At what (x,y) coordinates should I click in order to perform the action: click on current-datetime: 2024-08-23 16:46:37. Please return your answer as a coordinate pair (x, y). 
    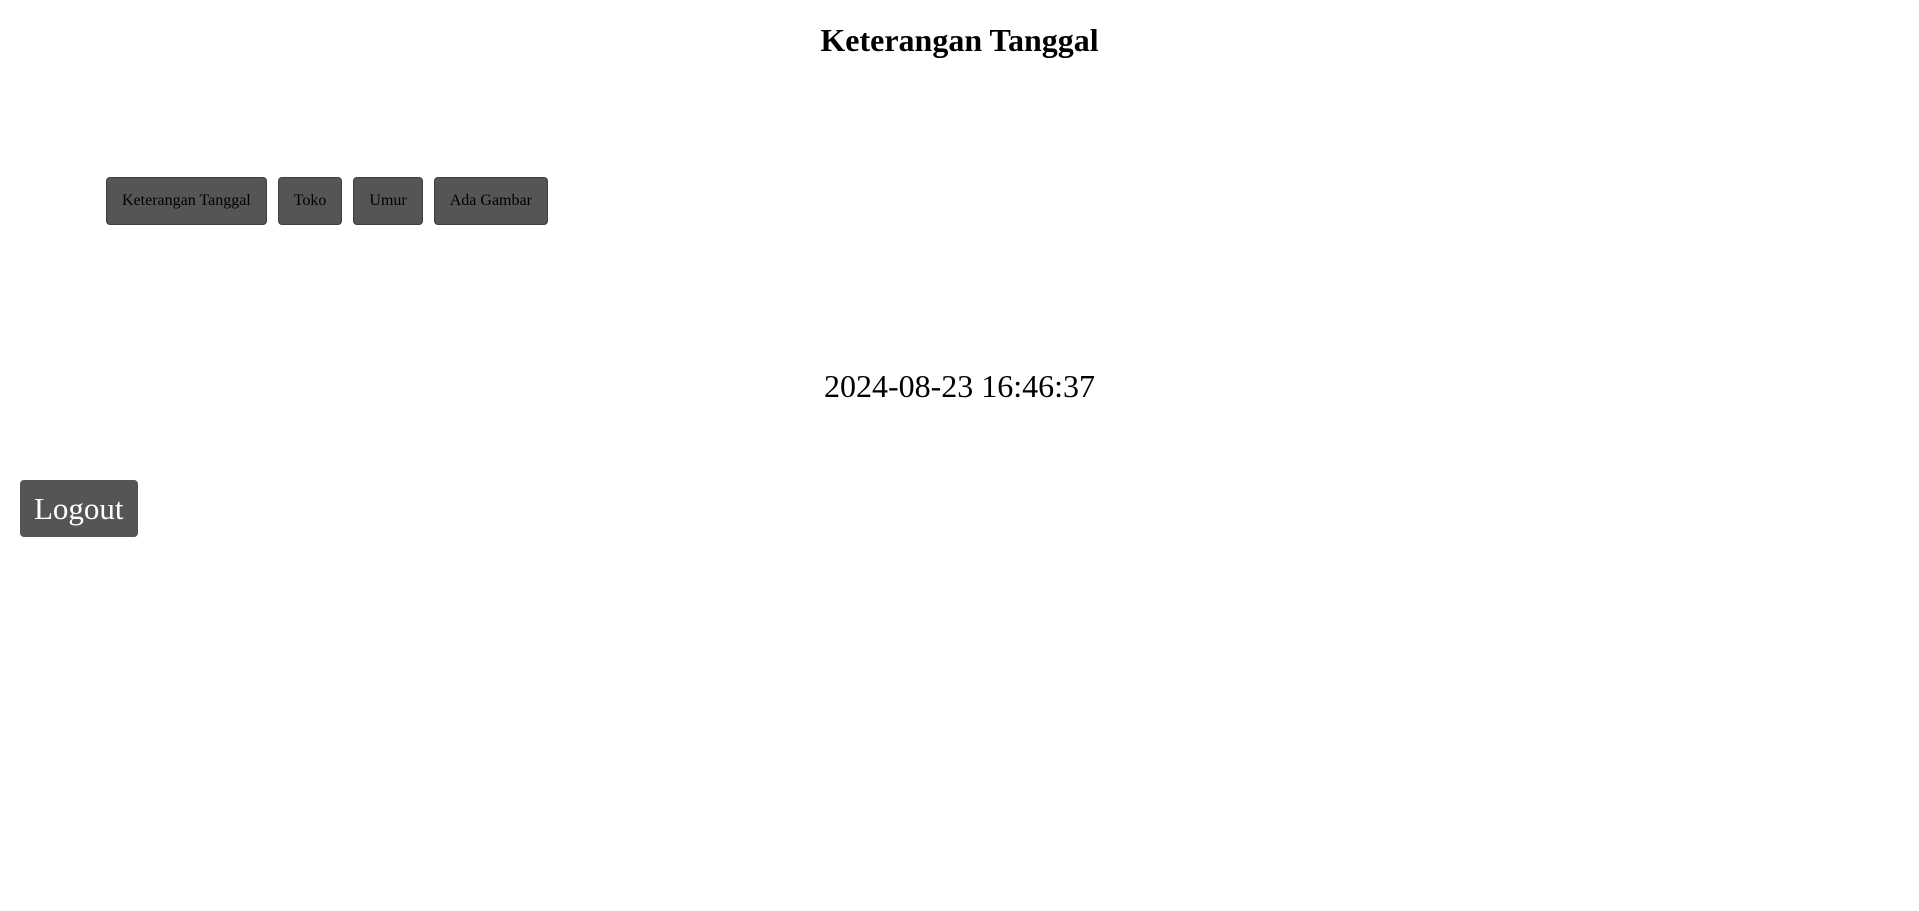
    Looking at the image, I should click on (959, 386).